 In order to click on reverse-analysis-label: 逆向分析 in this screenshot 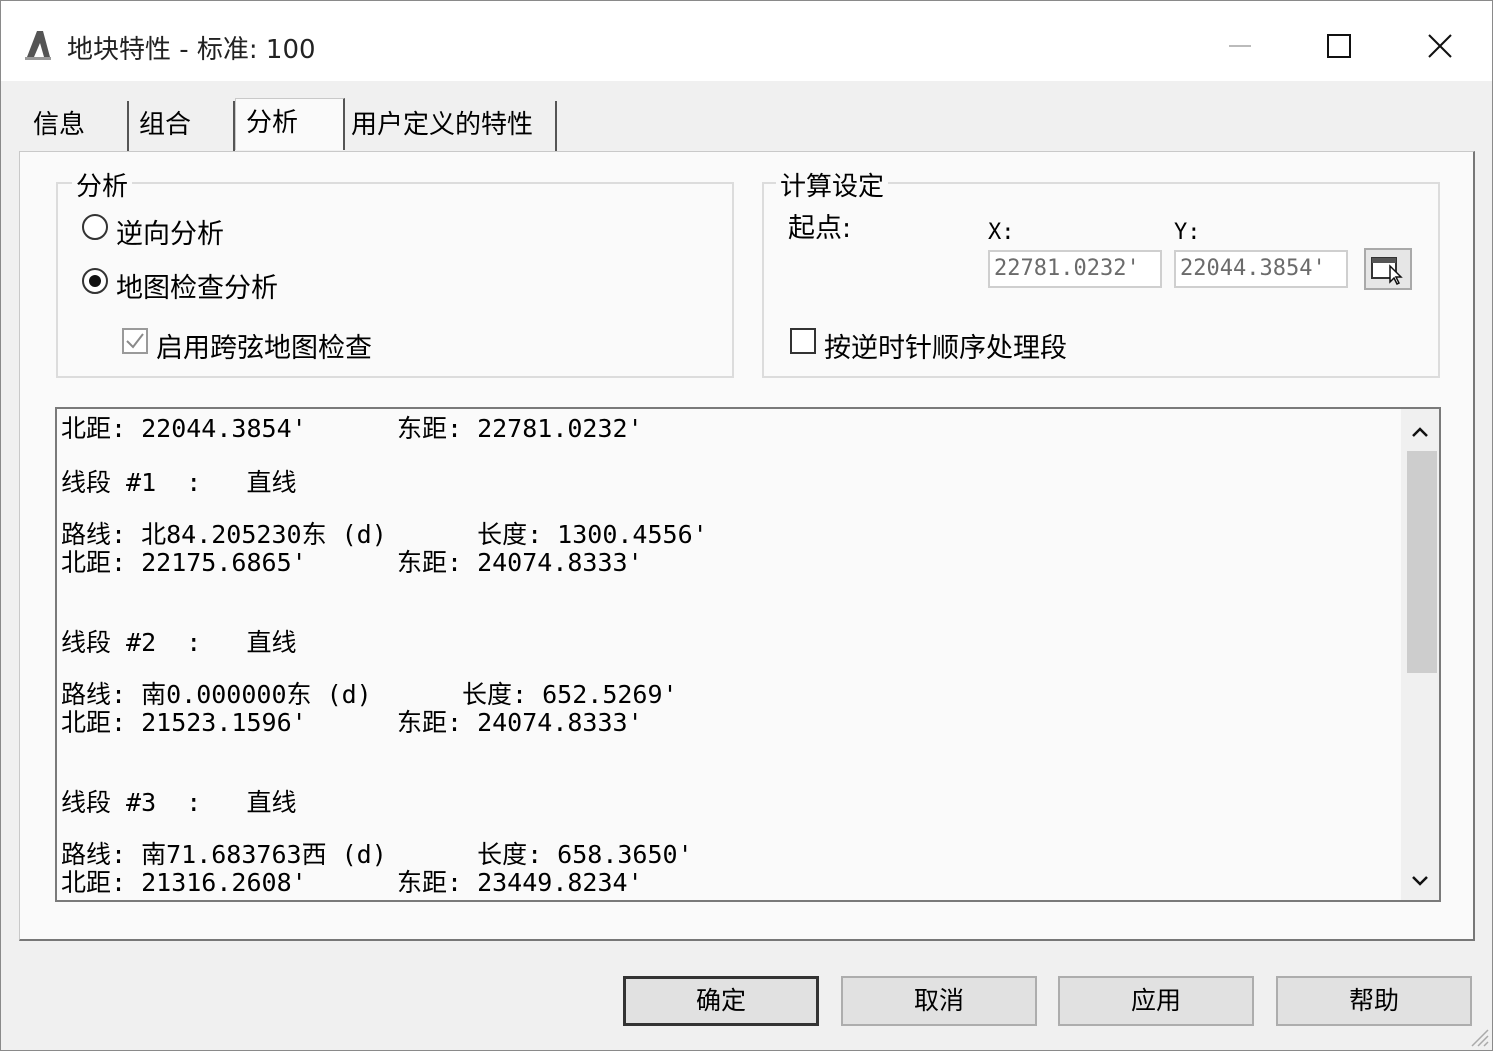, I will do `click(170, 231)`.